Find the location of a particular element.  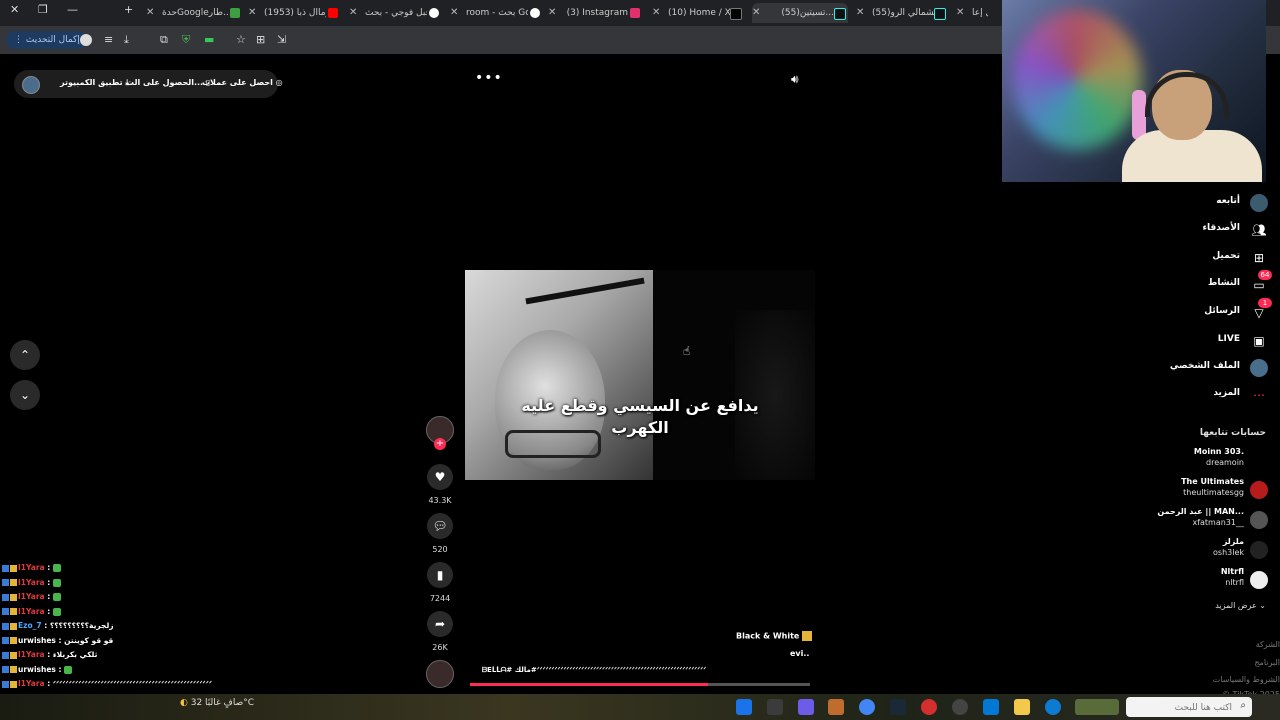

download-icon: ⤓ is located at coordinates (126, 40).